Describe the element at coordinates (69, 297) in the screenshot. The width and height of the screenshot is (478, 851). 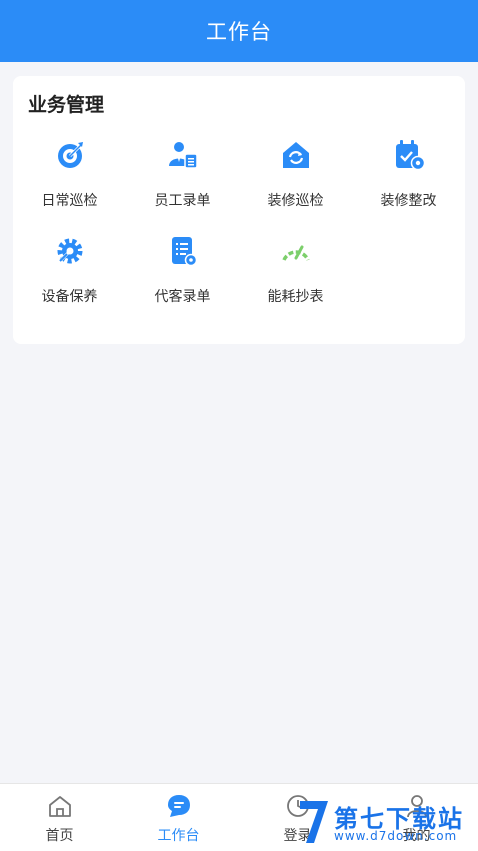
I see `function-label: 设备保养` at that location.